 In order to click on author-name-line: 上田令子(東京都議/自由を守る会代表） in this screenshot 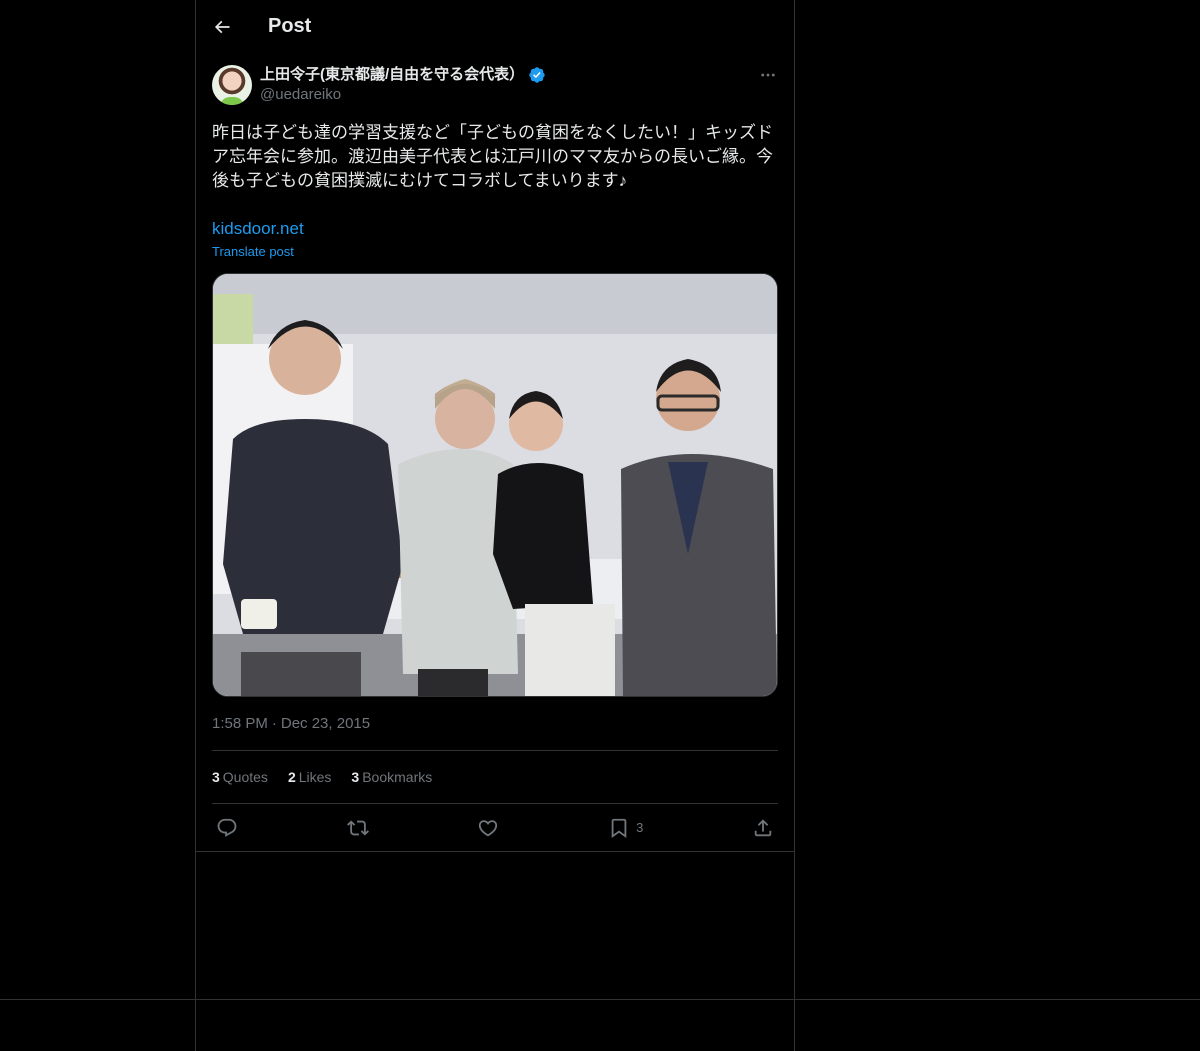, I will do `click(403, 75)`.